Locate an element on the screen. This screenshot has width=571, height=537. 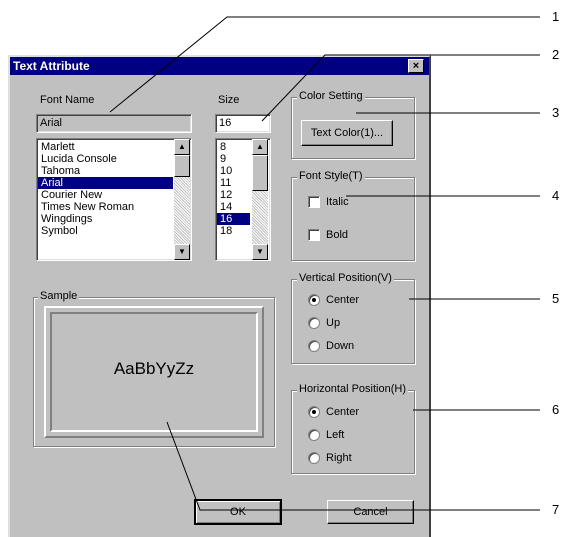
callout-label-7: 7 is located at coordinates (556, 509).